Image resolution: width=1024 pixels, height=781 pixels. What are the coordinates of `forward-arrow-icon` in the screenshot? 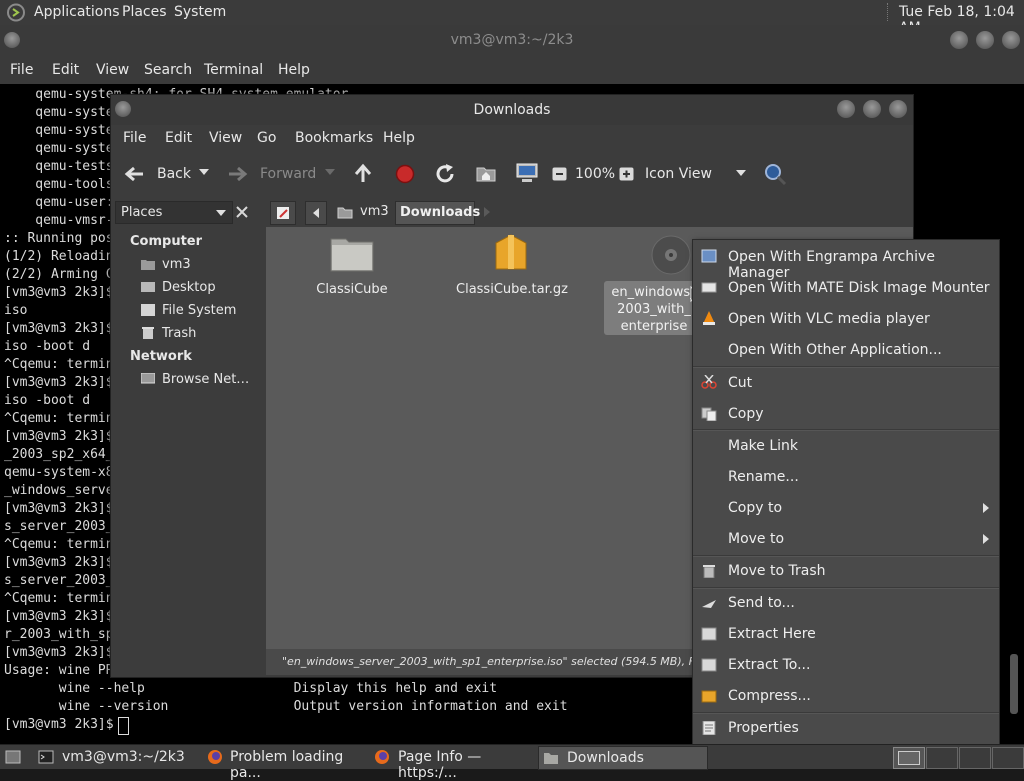 It's located at (238, 174).